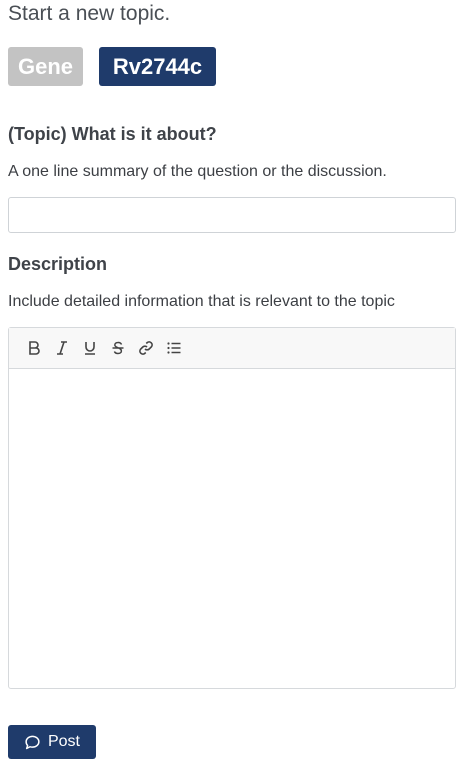 This screenshot has height=763, width=464. Describe the element at coordinates (157, 66) in the screenshot. I see `gene-id-badge: Rv2744c` at that location.